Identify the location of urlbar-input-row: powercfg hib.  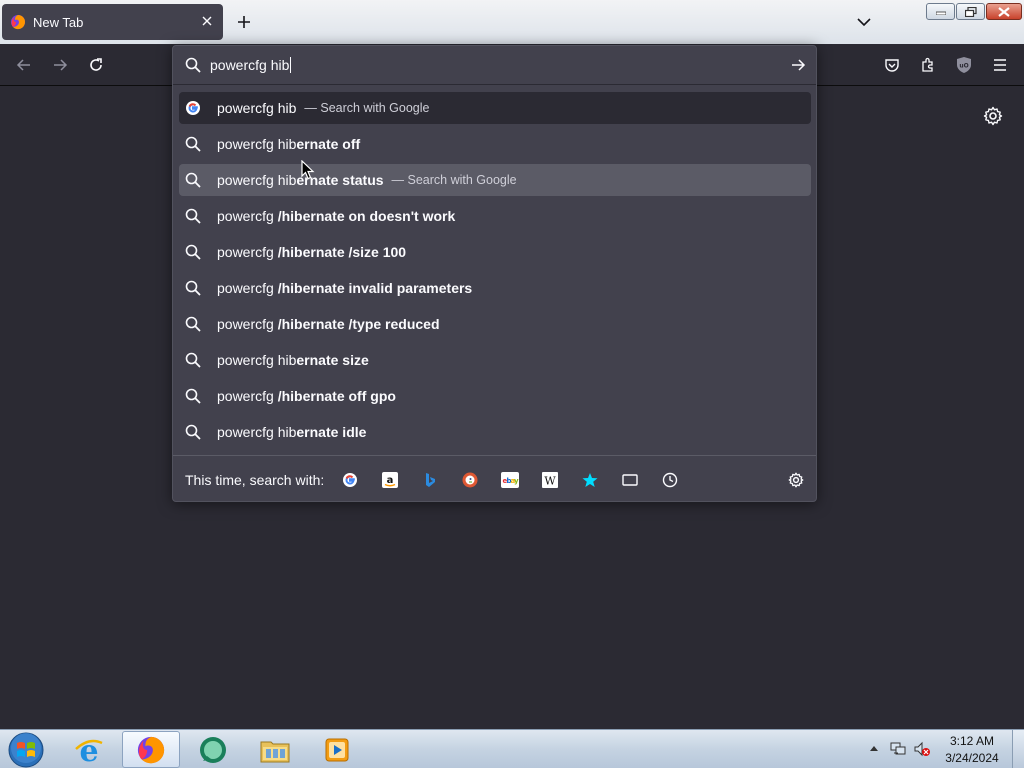
(494, 65).